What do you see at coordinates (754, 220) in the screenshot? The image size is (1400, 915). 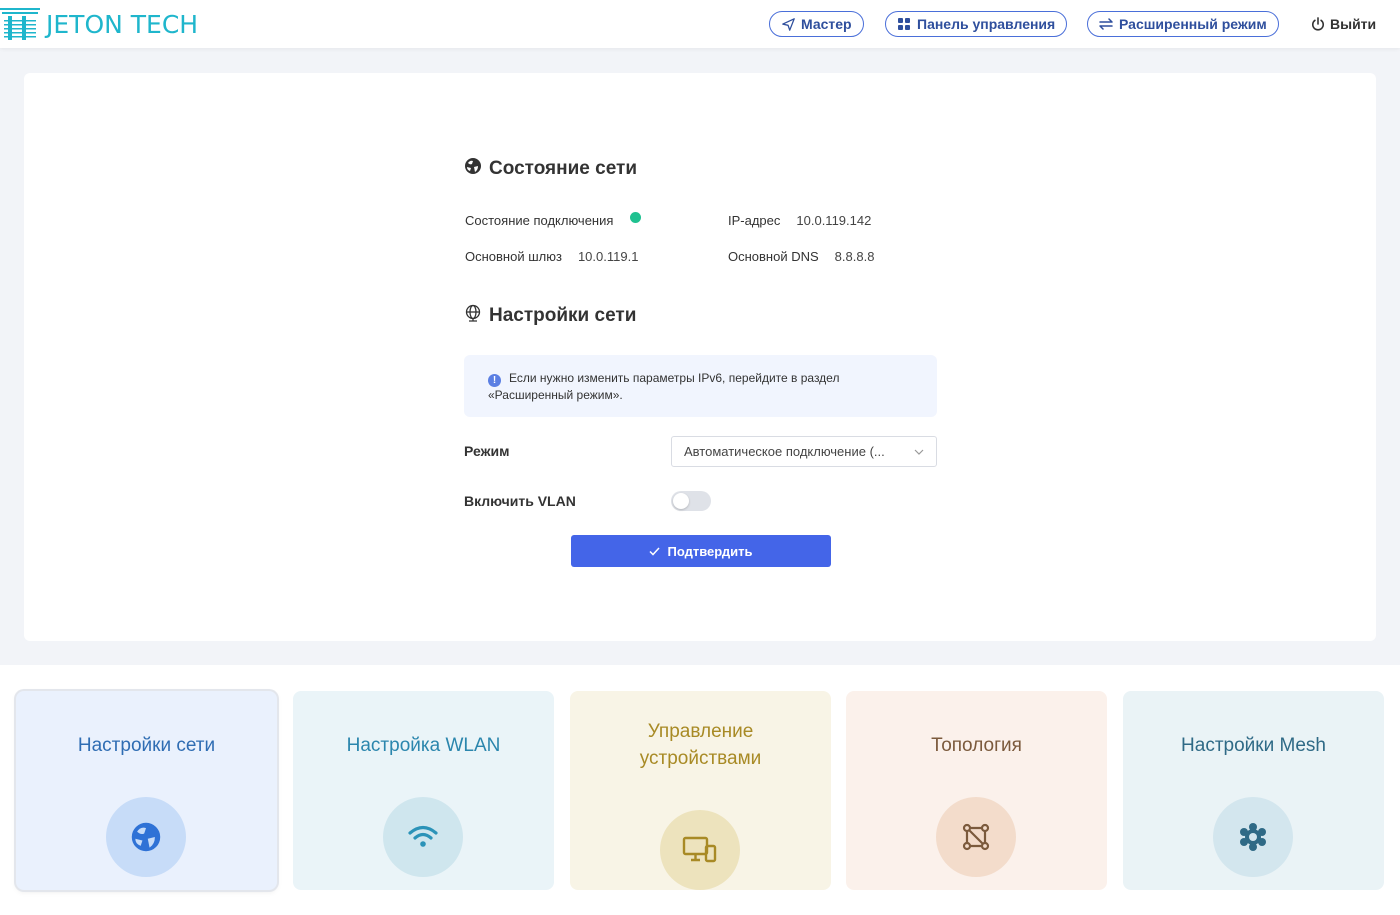 I see `ip-address-label: IP-адрес` at bounding box center [754, 220].